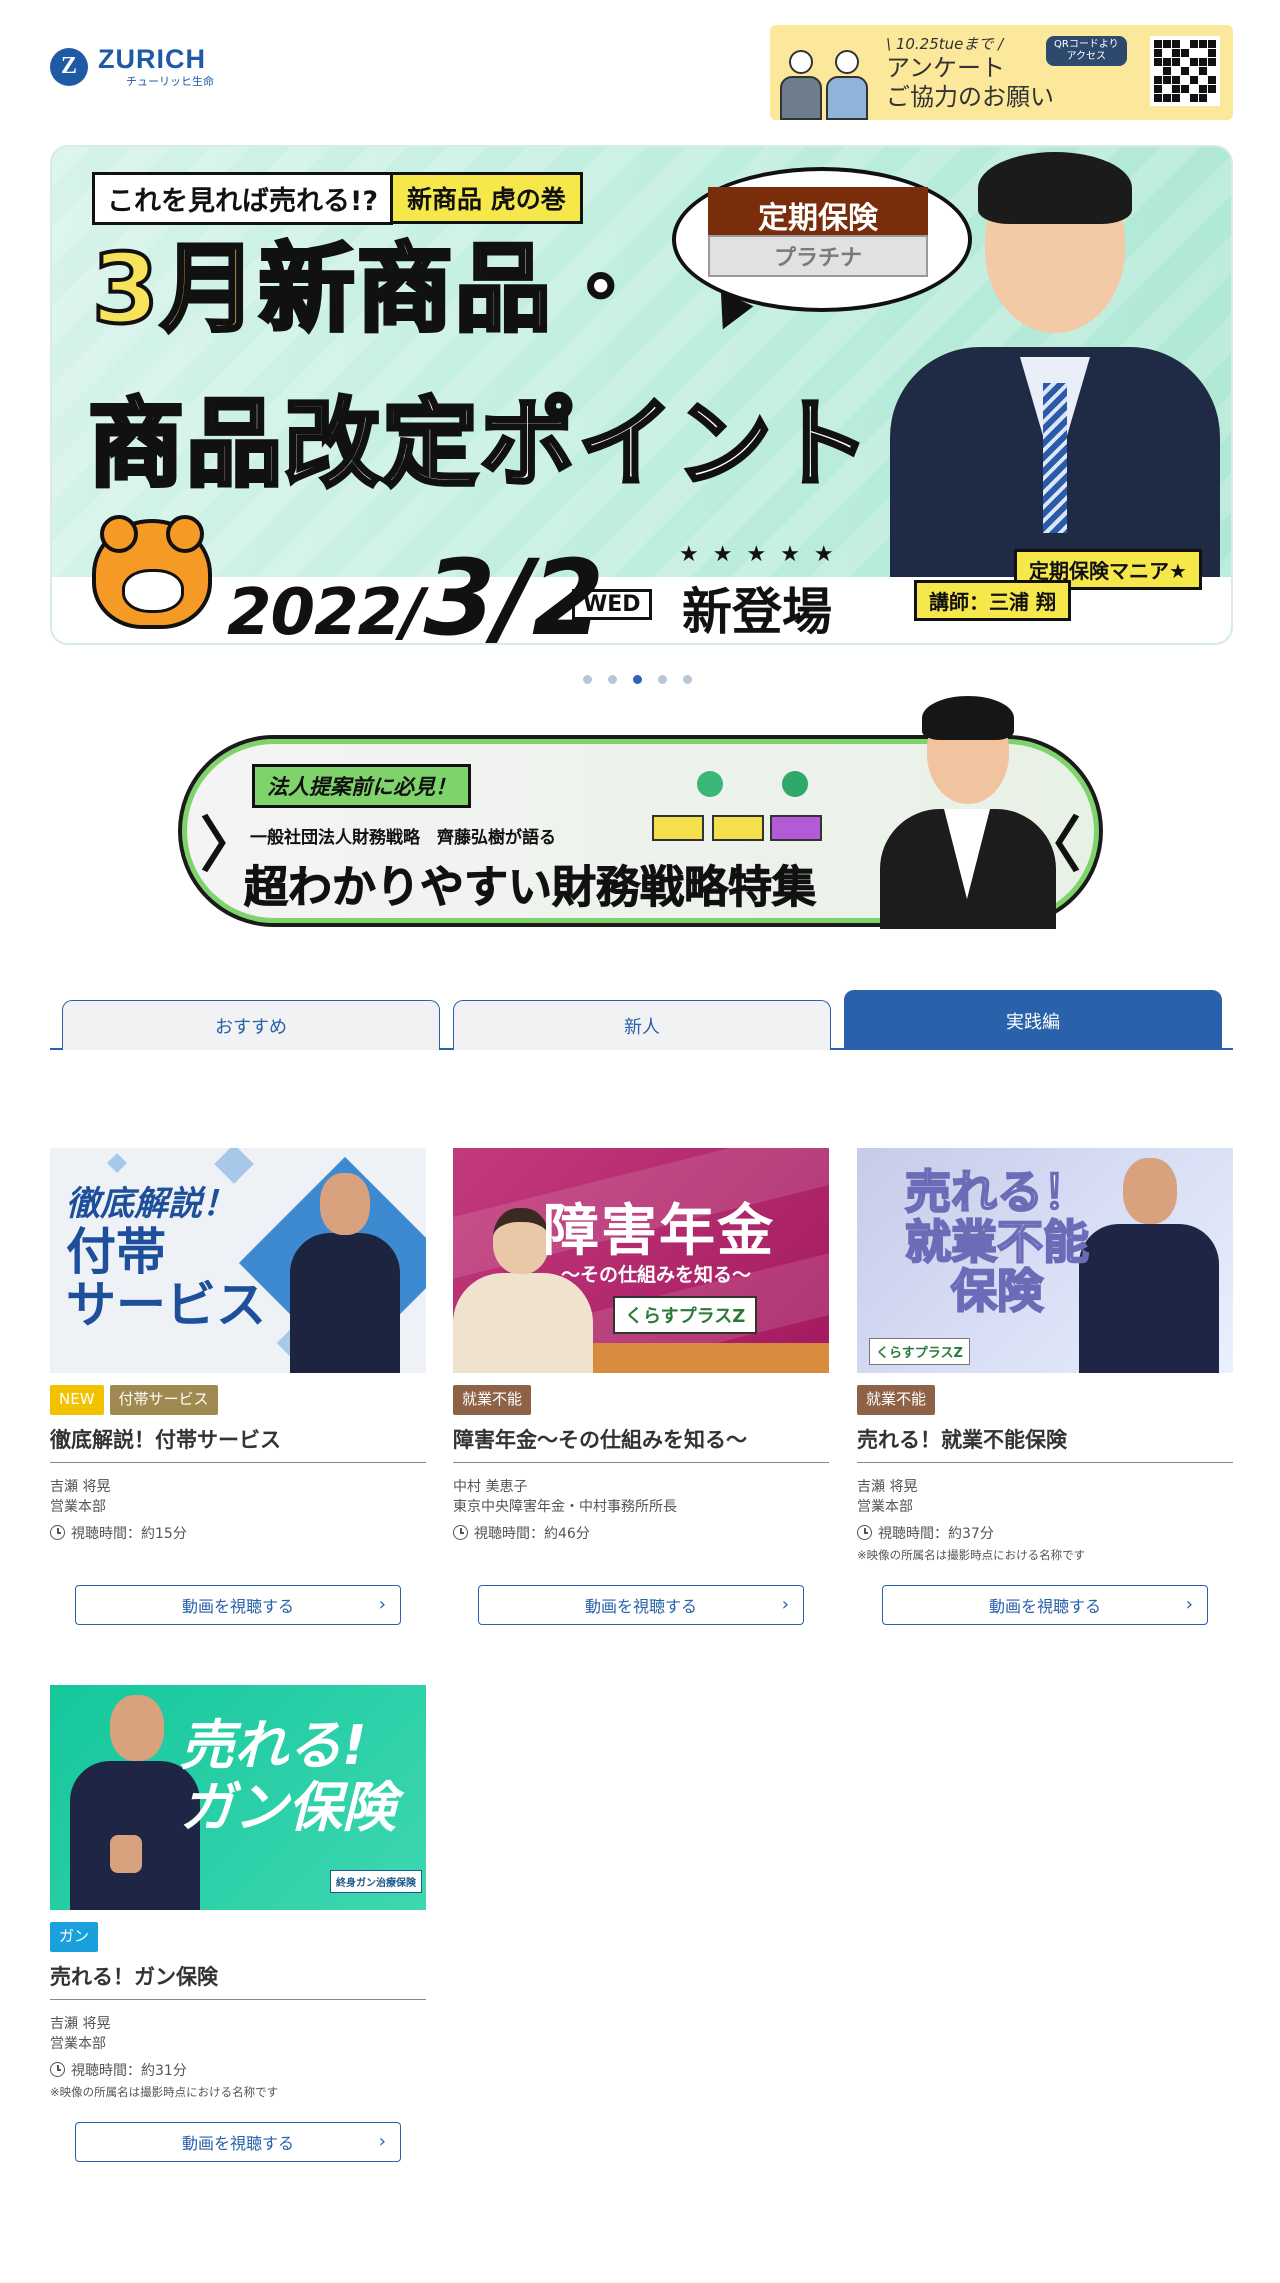  What do you see at coordinates (801, 85) in the screenshot?
I see `man-illustration-icon` at bounding box center [801, 85].